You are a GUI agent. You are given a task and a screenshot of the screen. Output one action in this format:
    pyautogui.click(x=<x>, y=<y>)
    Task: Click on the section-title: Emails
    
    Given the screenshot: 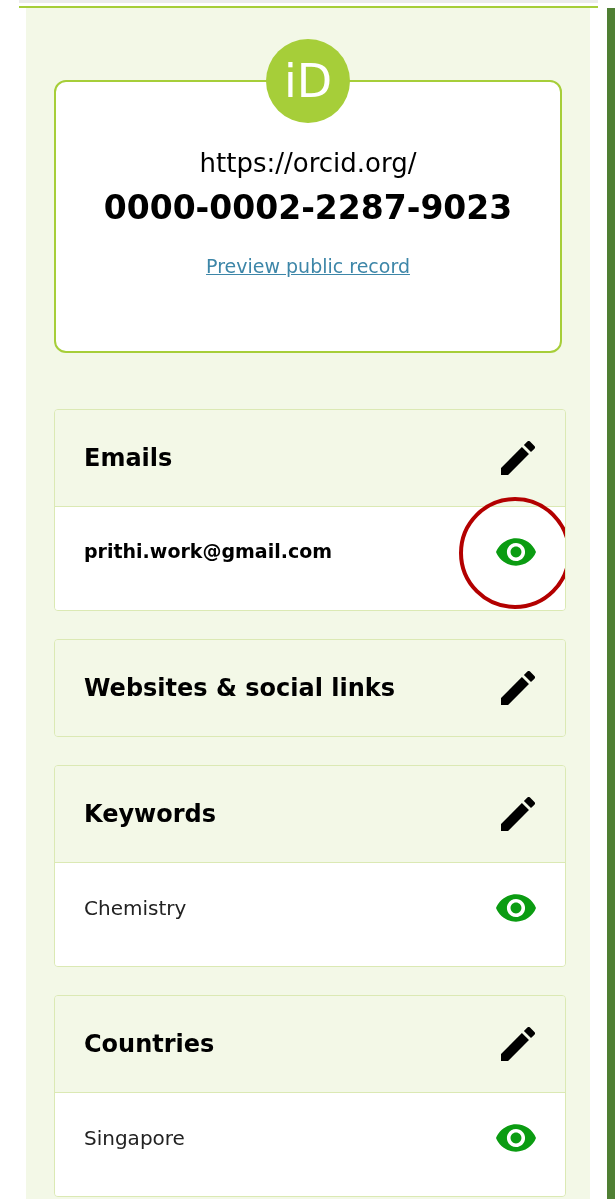 What is the action you would take?
    pyautogui.click(x=128, y=458)
    